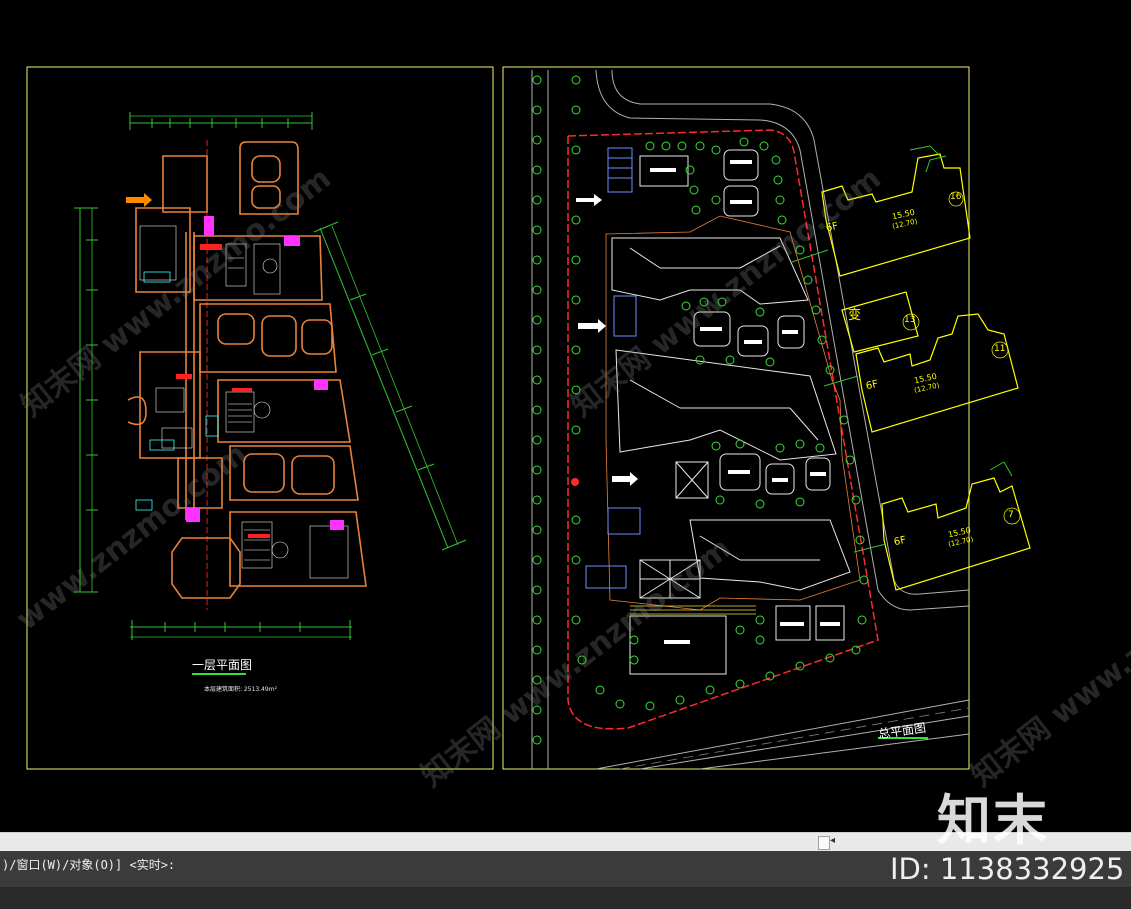  What do you see at coordinates (824, 843) in the screenshot?
I see `scrollbar-thumb` at bounding box center [824, 843].